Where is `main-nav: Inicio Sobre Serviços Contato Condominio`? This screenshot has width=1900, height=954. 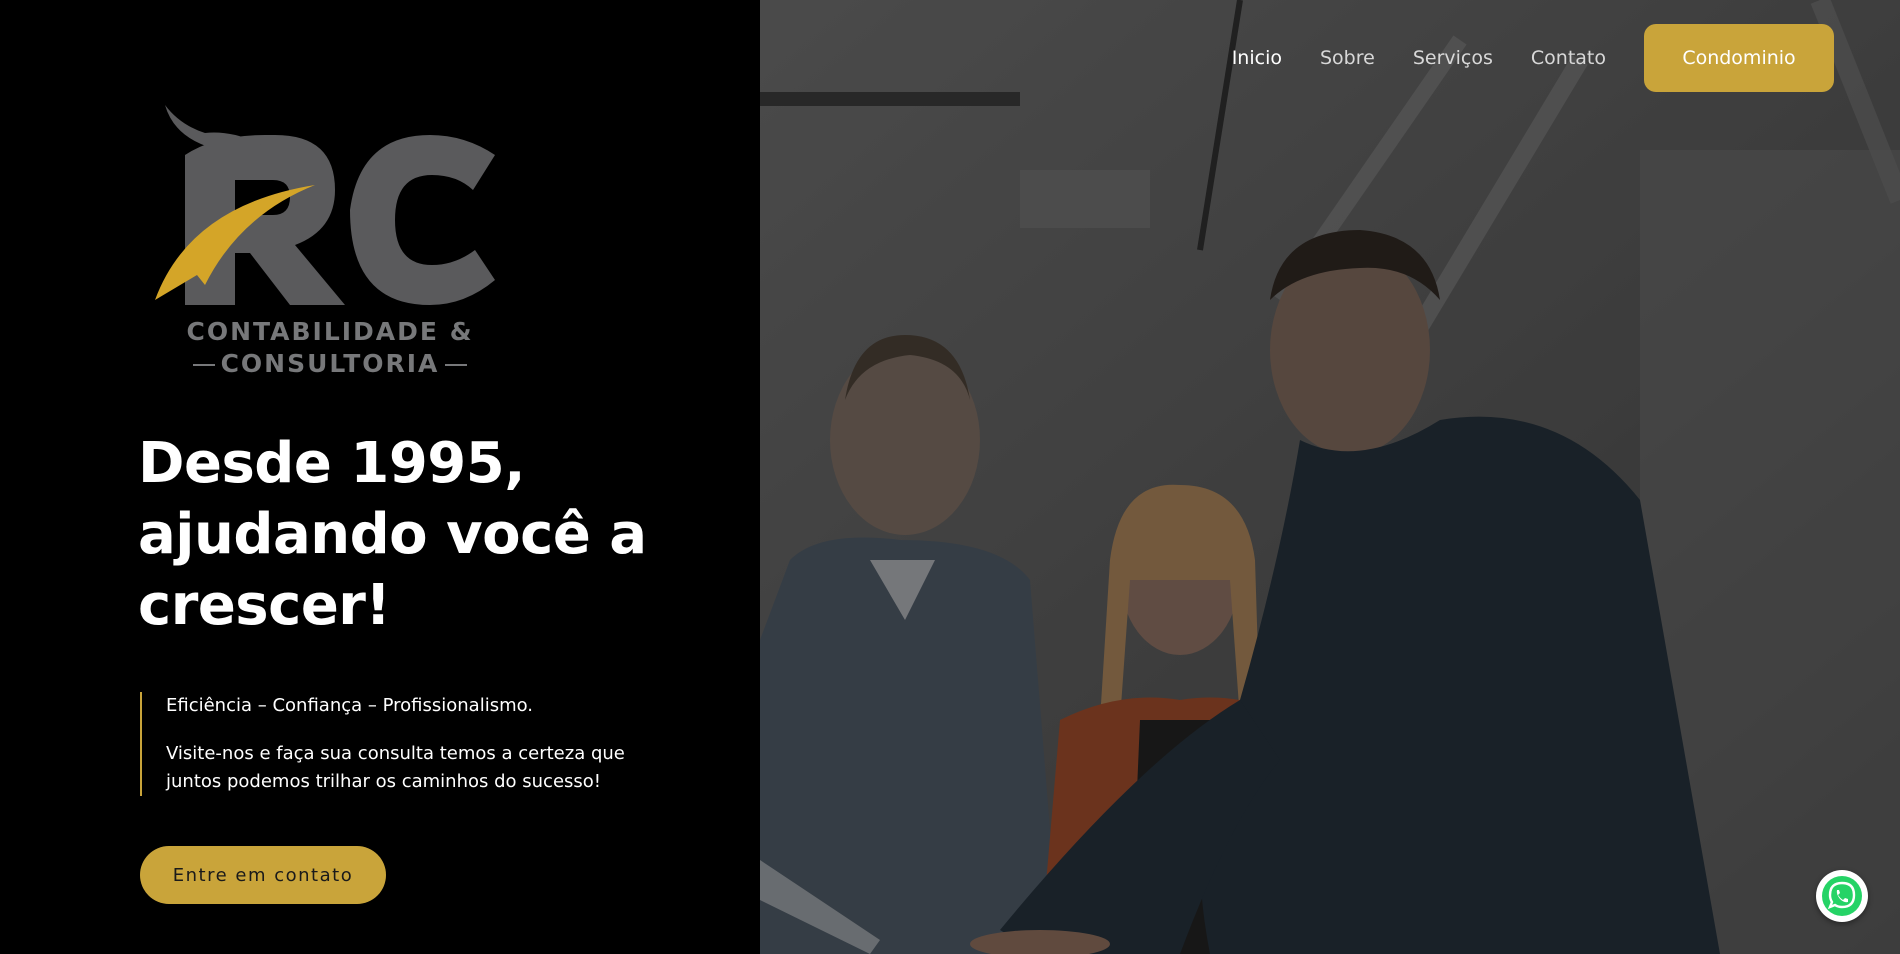
main-nav: Inicio Sobre Serviços Contato Condominio is located at coordinates (1533, 58).